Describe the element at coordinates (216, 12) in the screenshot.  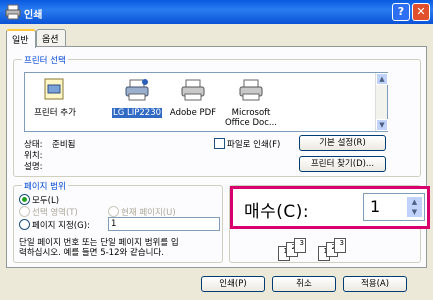
I see `title-bar: 인쇄 ? ✕` at that location.